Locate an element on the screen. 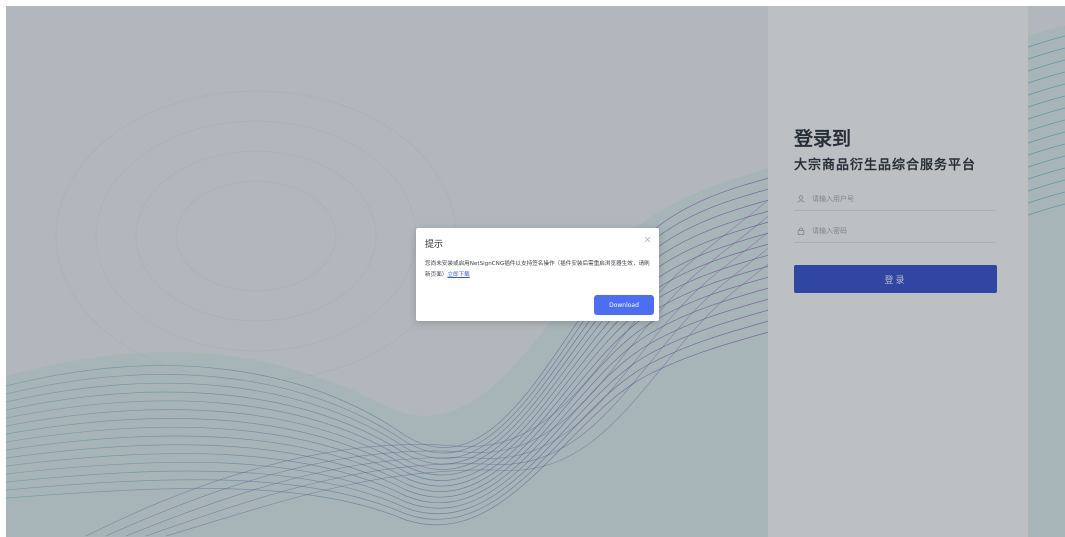 The image size is (1065, 537). download-link: 立即下载 is located at coordinates (458, 275).